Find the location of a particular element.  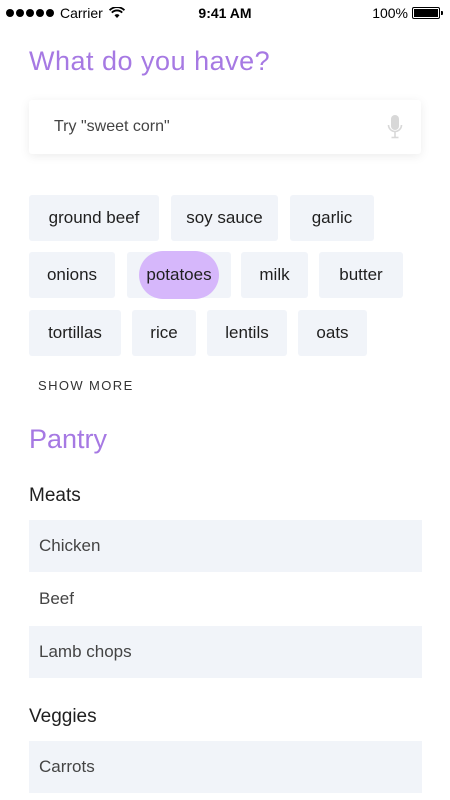

chip-label: rice is located at coordinates (164, 332).